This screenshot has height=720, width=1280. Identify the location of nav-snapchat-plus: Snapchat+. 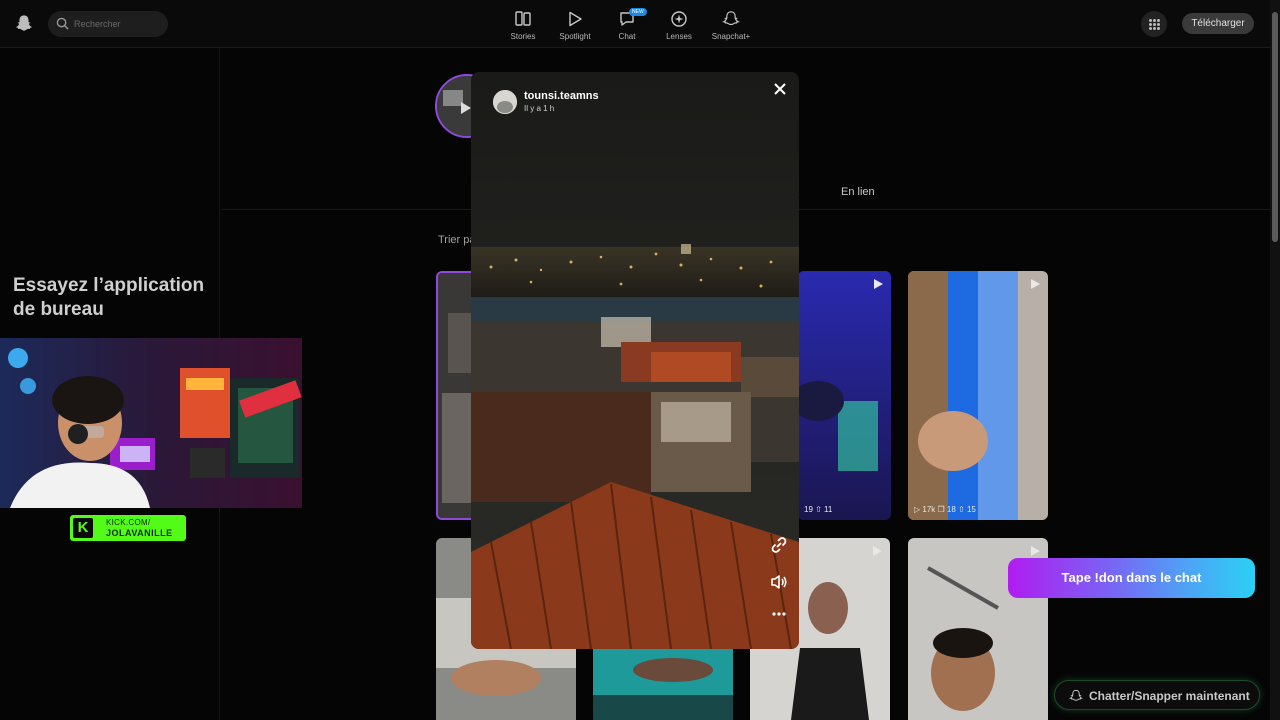
(731, 27).